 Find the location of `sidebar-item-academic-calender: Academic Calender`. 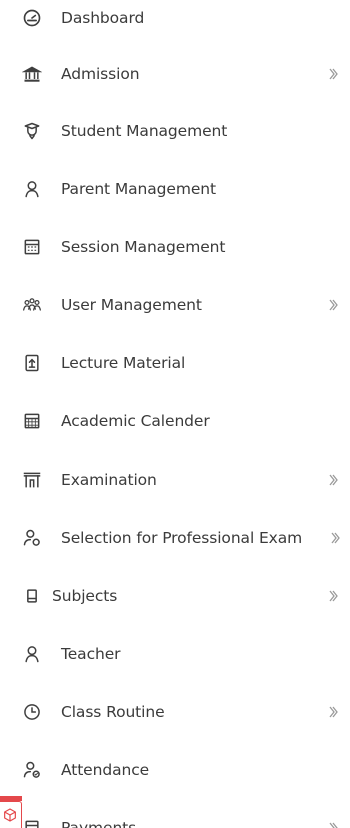

sidebar-item-academic-calender: Academic Calender is located at coordinates (175, 421).